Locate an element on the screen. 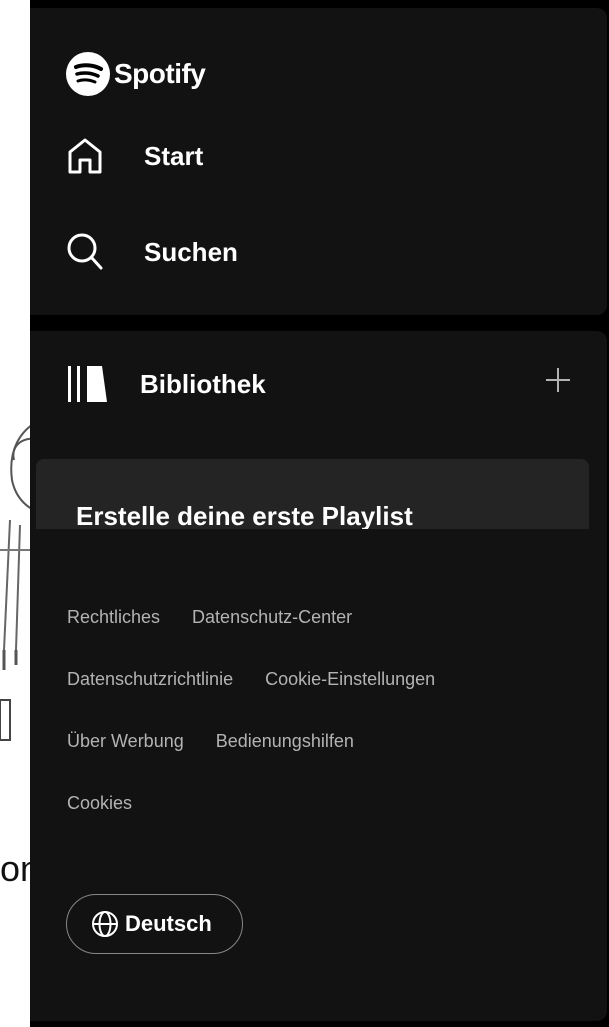 This screenshot has height=1027, width=609. nav-item-label: Start is located at coordinates (174, 155).